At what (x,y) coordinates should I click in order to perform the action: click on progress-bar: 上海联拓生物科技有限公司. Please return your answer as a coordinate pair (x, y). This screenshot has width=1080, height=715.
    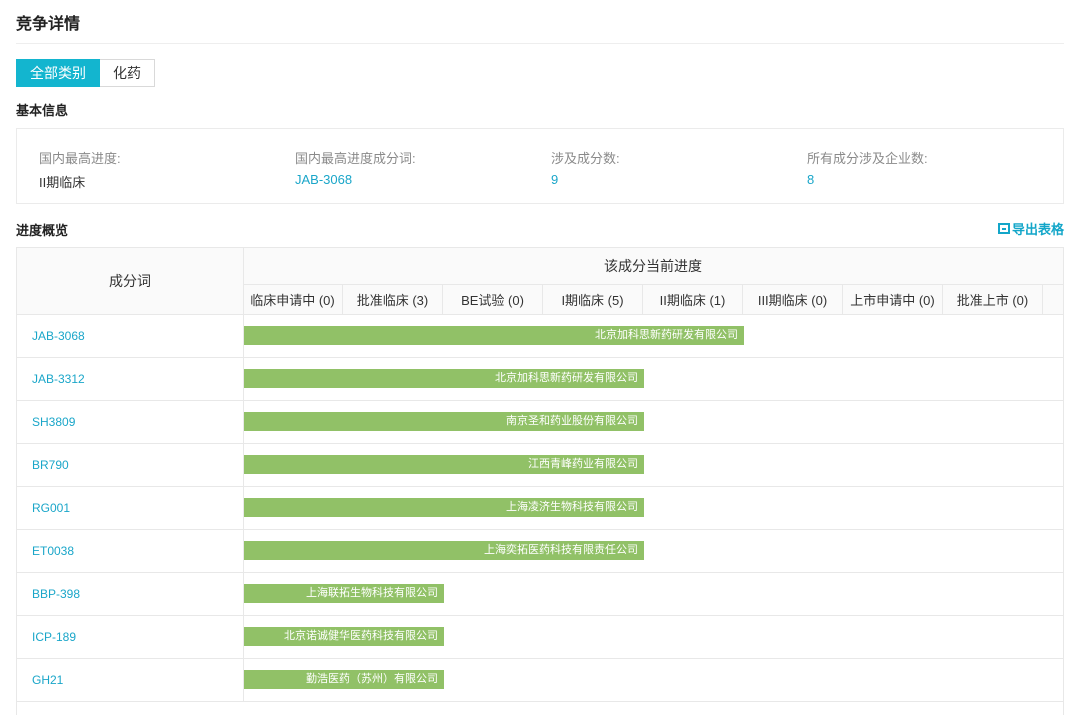
    Looking at the image, I should click on (344, 593).